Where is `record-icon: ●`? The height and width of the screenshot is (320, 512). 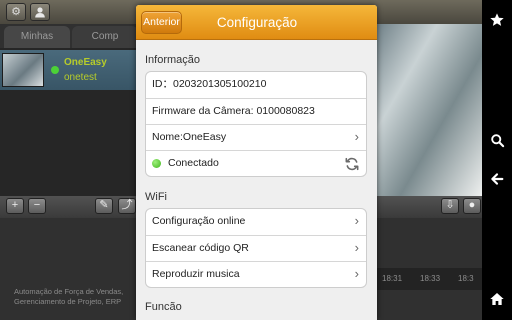
record-icon: ● is located at coordinates (472, 206).